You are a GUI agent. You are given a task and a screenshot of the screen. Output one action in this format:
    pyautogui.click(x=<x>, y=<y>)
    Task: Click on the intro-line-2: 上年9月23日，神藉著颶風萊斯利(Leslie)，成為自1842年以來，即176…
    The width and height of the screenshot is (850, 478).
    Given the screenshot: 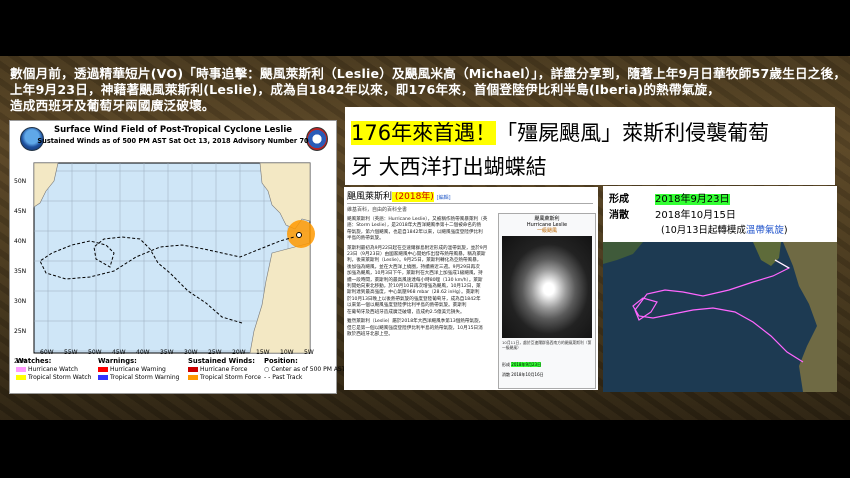 What is the action you would take?
    pyautogui.click(x=365, y=89)
    